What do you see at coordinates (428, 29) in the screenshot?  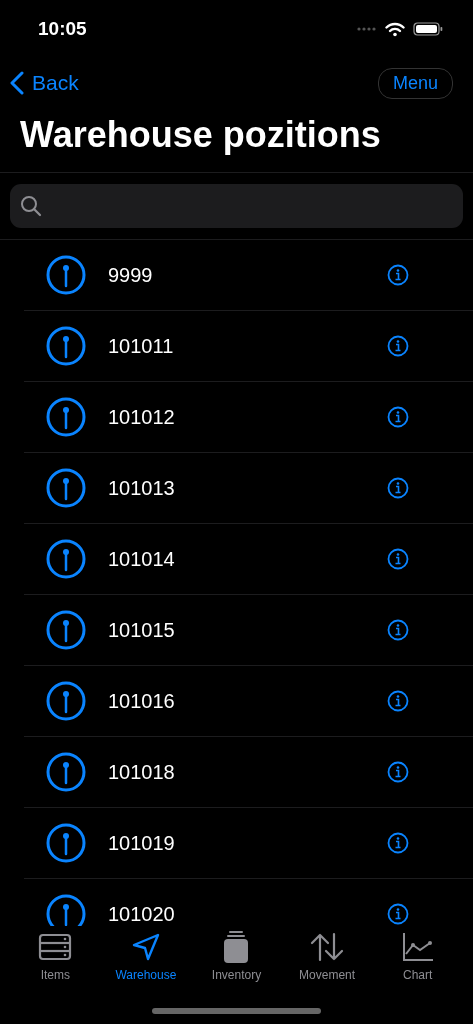 I see `battery-icon` at bounding box center [428, 29].